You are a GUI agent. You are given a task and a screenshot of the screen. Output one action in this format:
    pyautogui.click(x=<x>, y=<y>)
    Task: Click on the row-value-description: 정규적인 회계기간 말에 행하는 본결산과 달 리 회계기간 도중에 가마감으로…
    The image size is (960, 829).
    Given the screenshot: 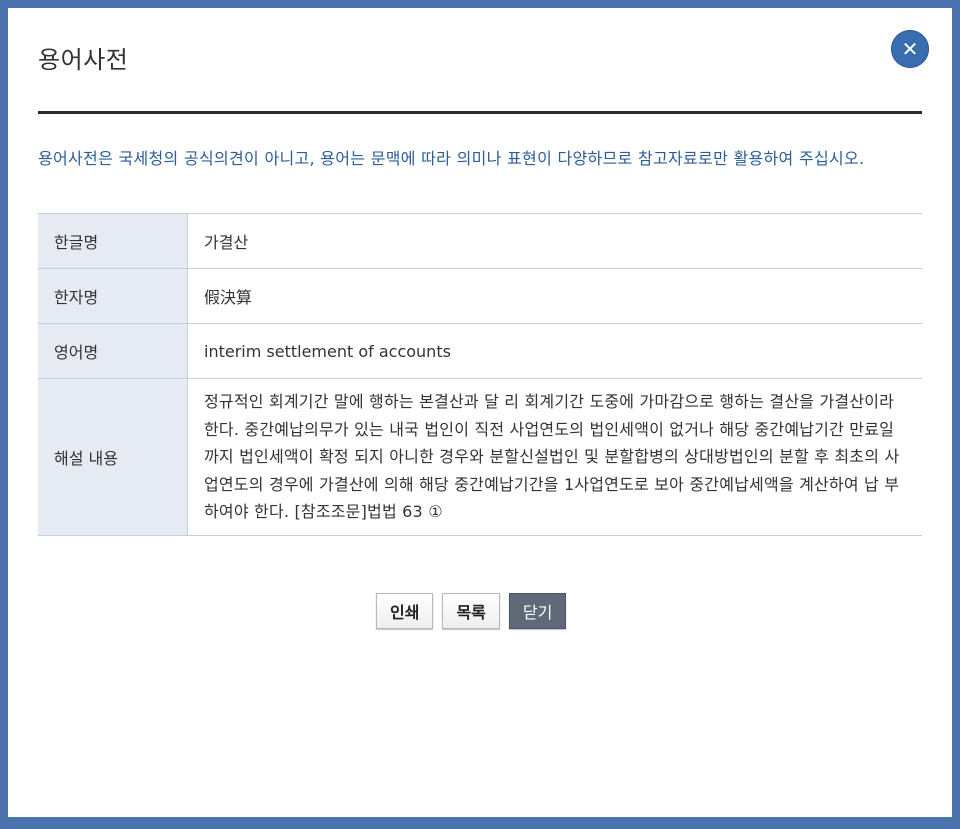 What is the action you would take?
    pyautogui.click(x=554, y=457)
    